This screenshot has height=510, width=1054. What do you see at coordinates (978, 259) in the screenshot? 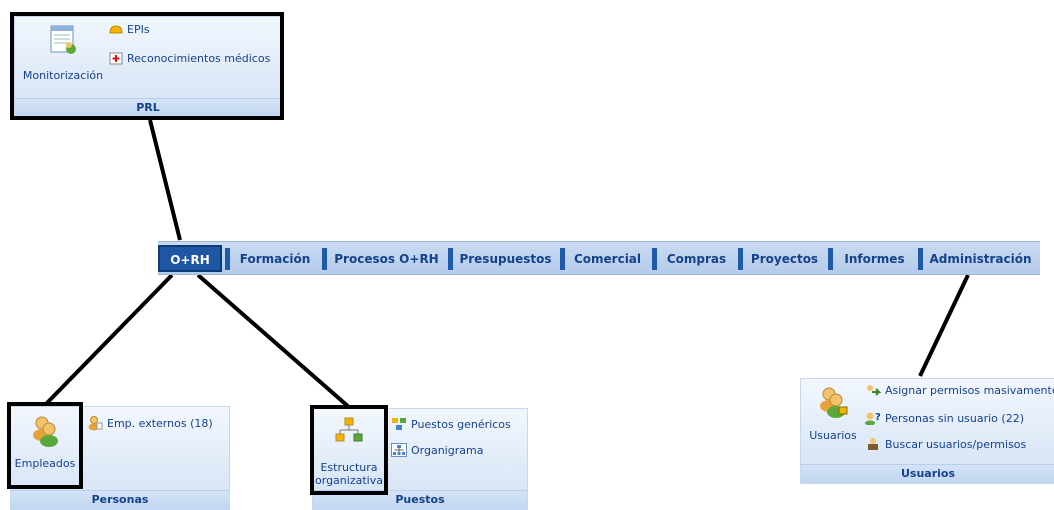
I see `tab-administracion: Administración` at bounding box center [978, 259].